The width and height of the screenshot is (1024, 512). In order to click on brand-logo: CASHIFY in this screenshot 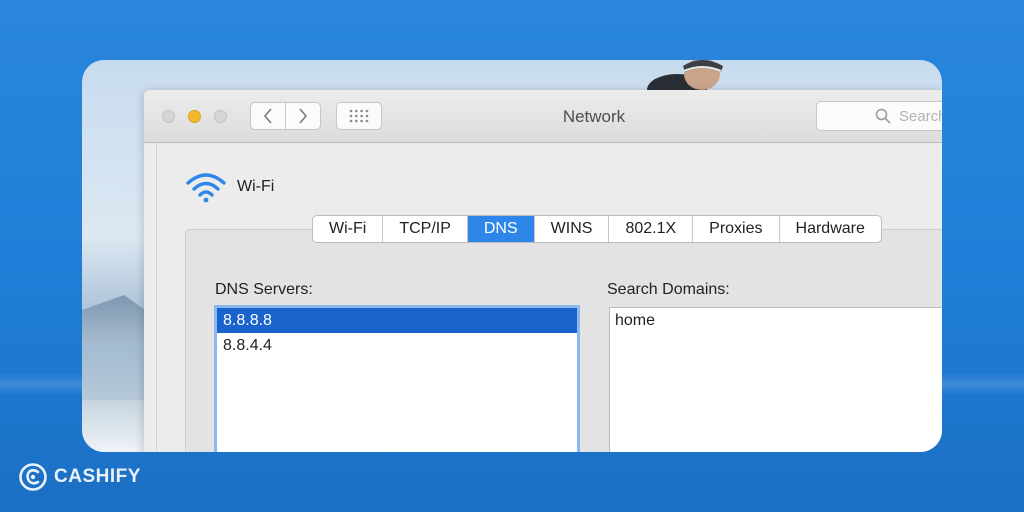, I will do `click(79, 477)`.